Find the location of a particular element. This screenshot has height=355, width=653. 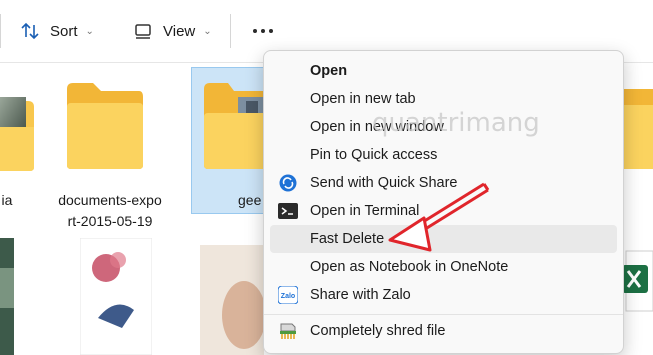

view-layout-icon is located at coordinates (143, 31).